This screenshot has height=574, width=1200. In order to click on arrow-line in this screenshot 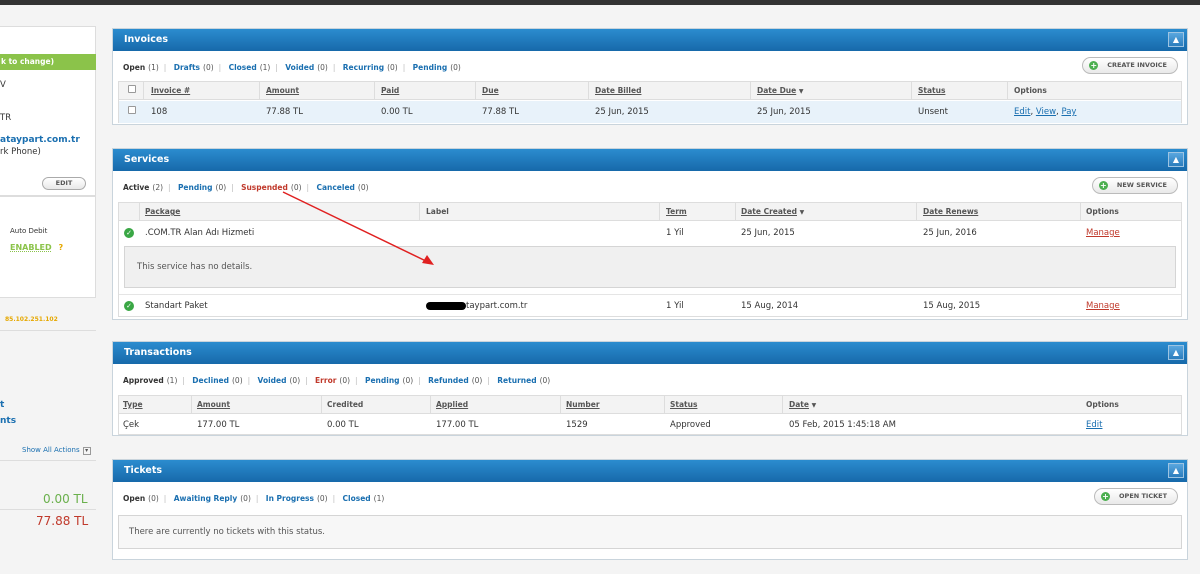, I will do `click(356, 227)`.